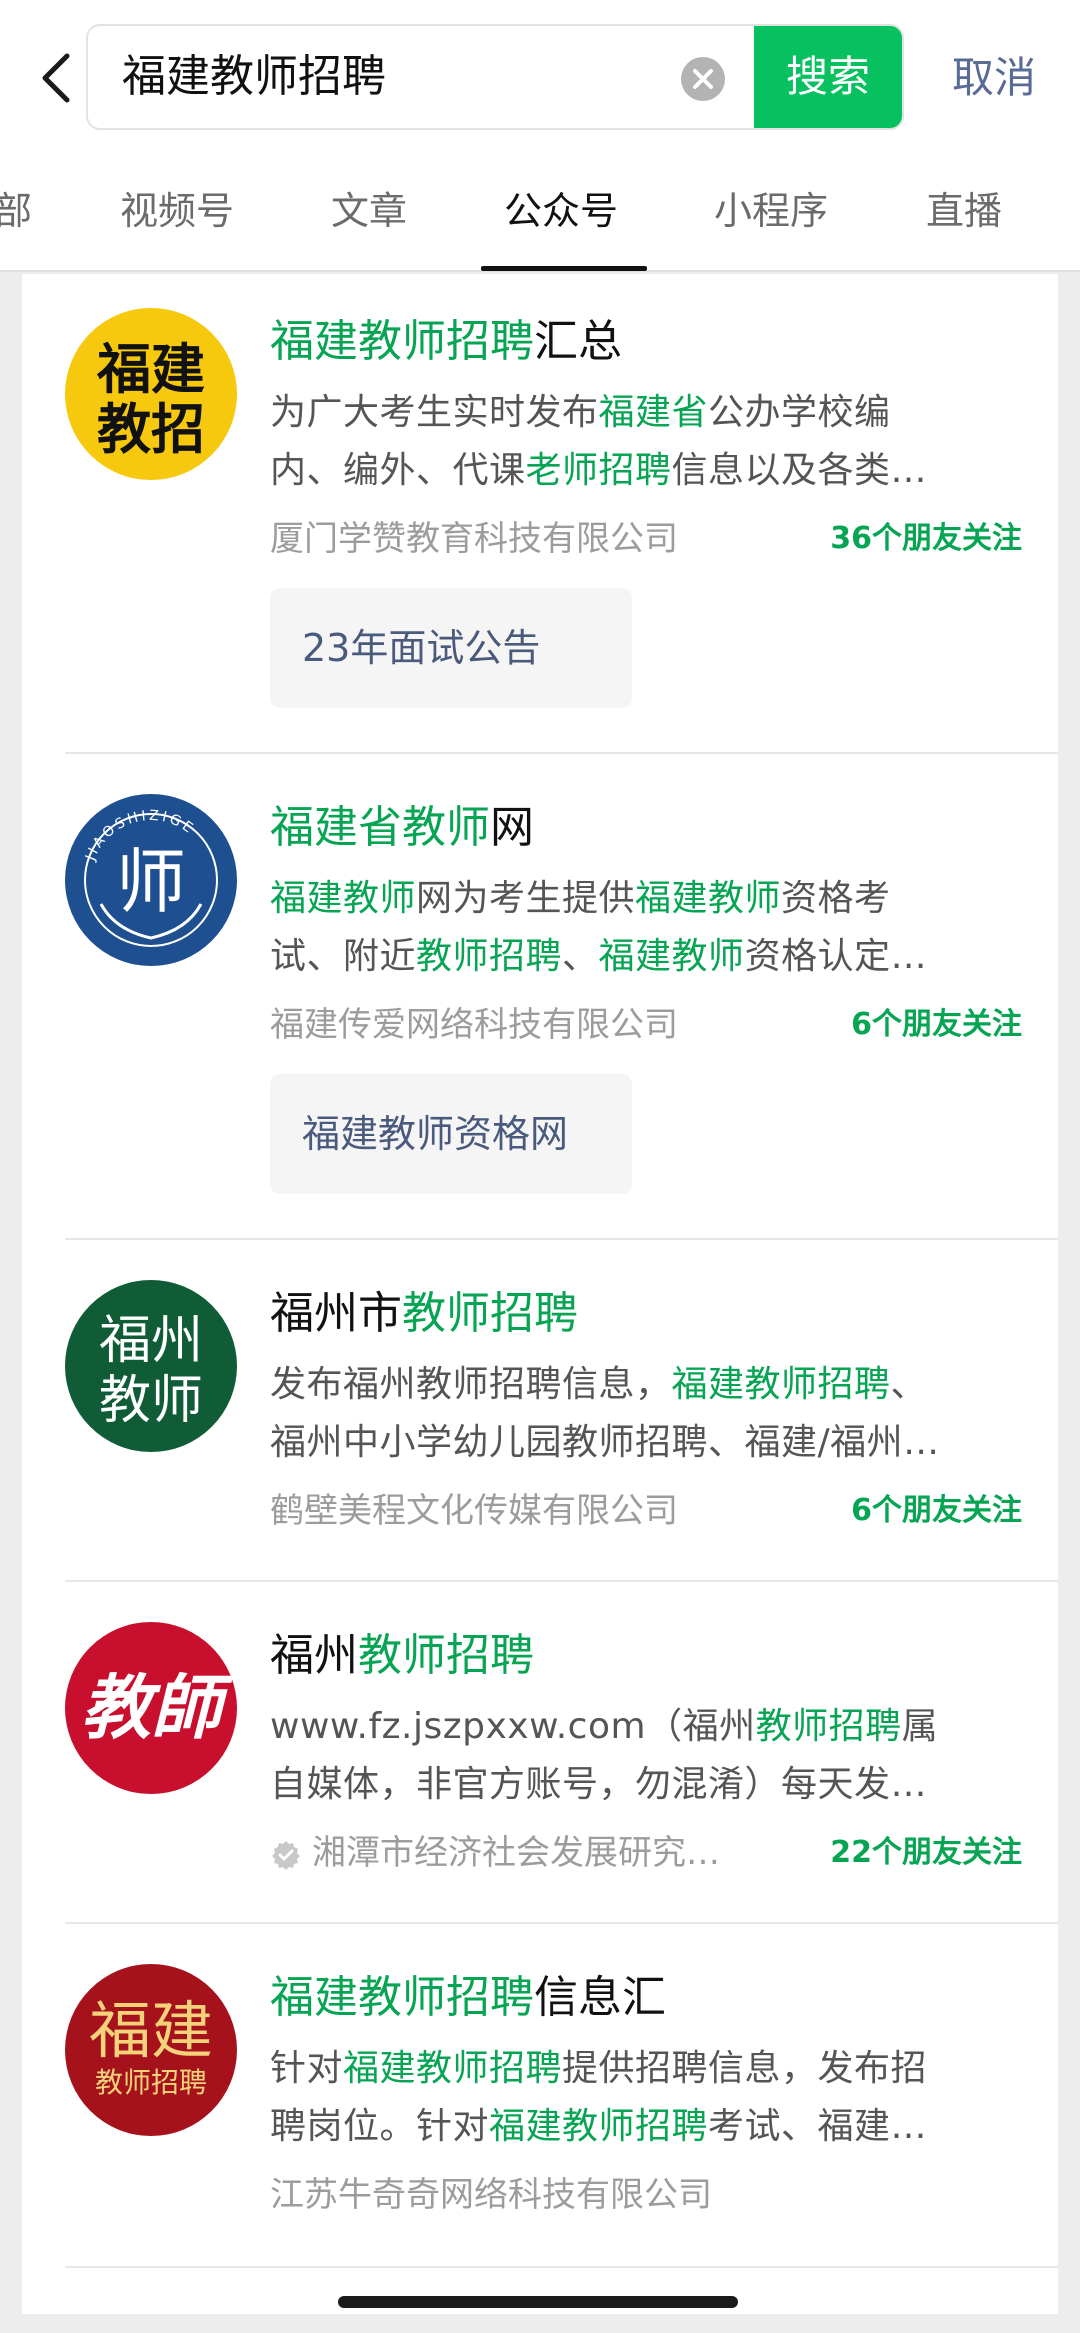 The height and width of the screenshot is (2333, 1080). I want to click on company-name: 江苏牛奇奇网络科技有限公司, so click(491, 2195).